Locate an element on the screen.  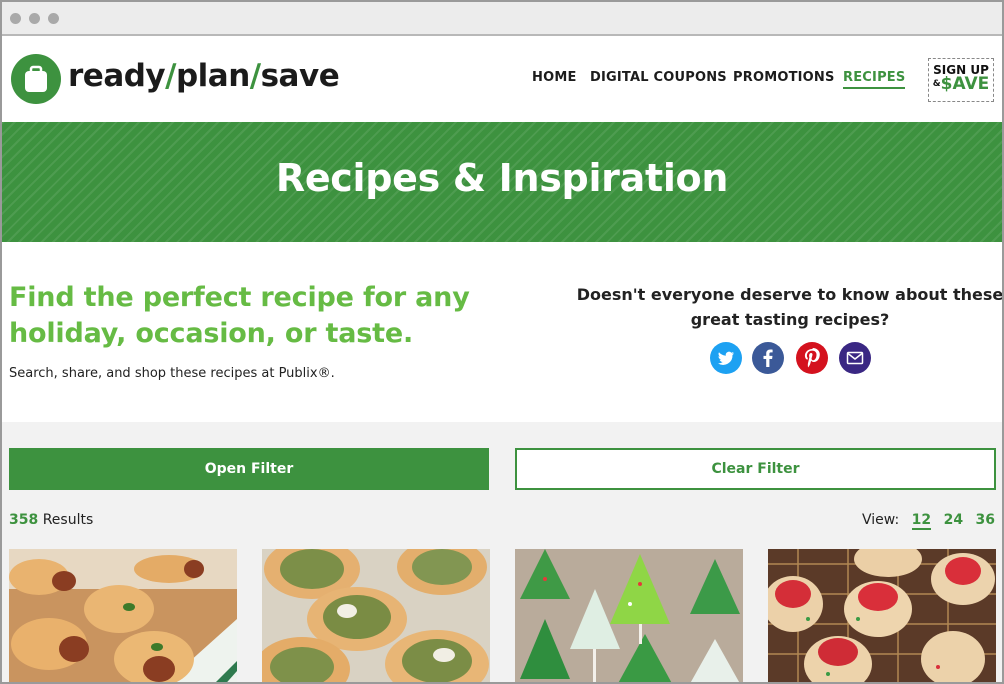
results-label: Results is located at coordinates (68, 520).